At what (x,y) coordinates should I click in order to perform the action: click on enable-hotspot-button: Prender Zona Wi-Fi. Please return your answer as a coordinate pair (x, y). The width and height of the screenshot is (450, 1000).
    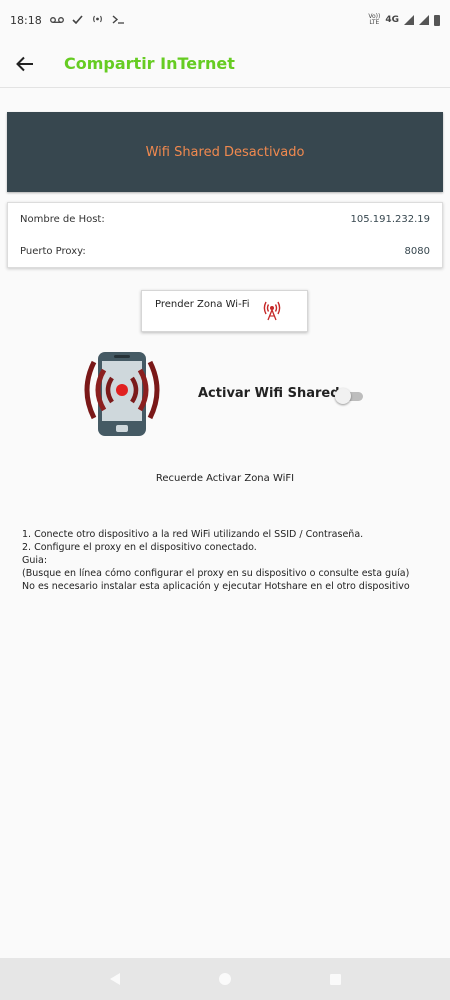
    Looking at the image, I should click on (224, 311).